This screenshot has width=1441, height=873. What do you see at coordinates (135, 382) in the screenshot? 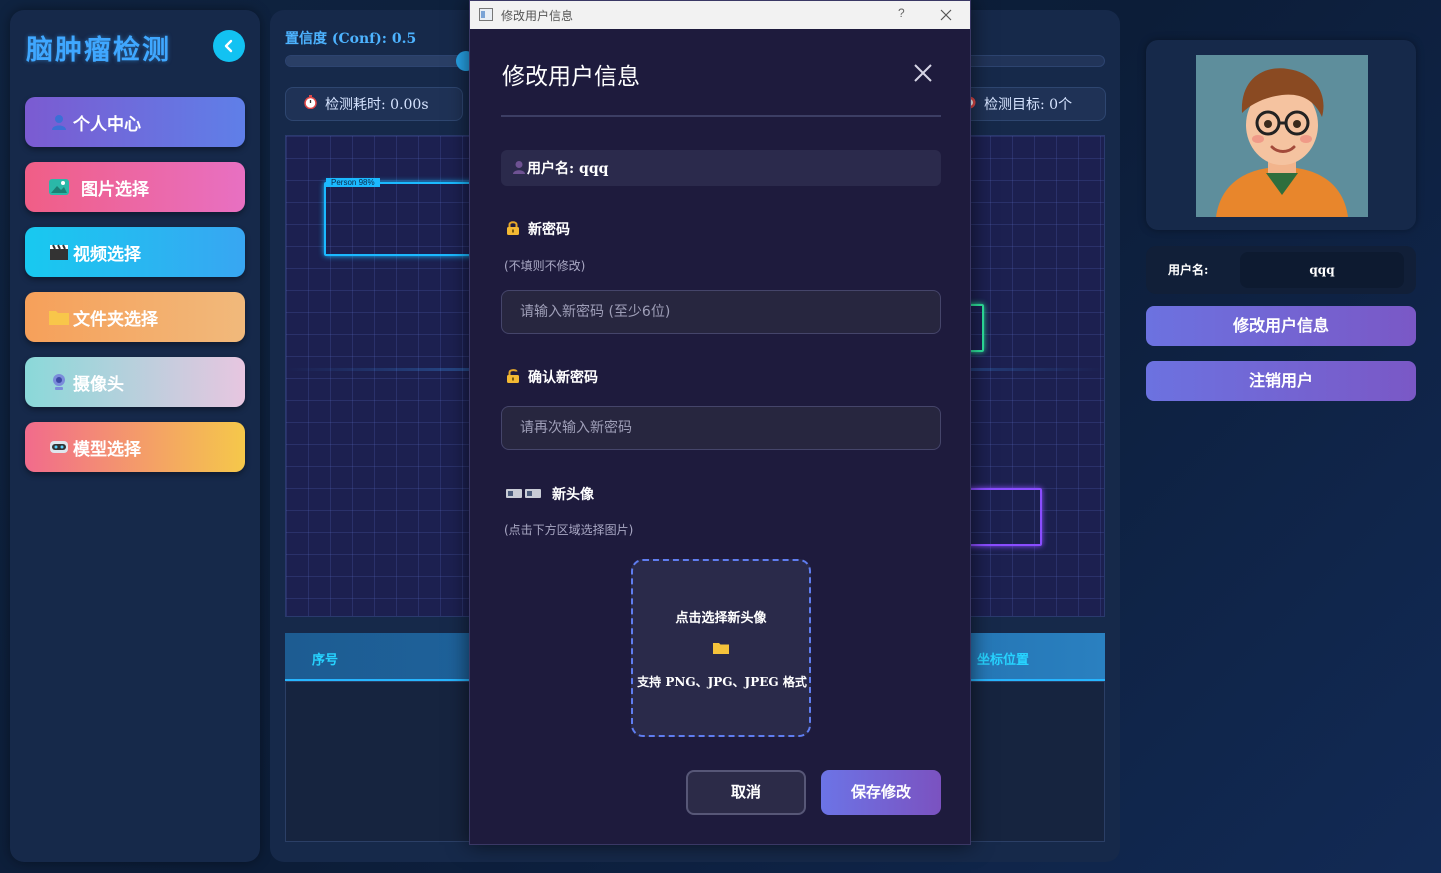
I see `sidebar-item-camera: 摄像头` at bounding box center [135, 382].